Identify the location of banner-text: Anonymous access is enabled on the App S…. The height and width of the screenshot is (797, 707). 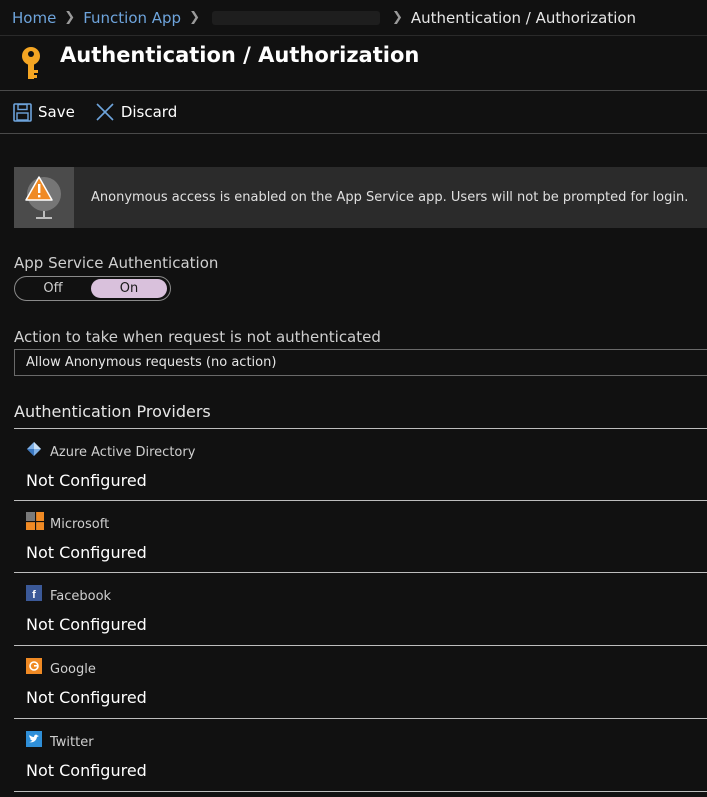
(390, 197).